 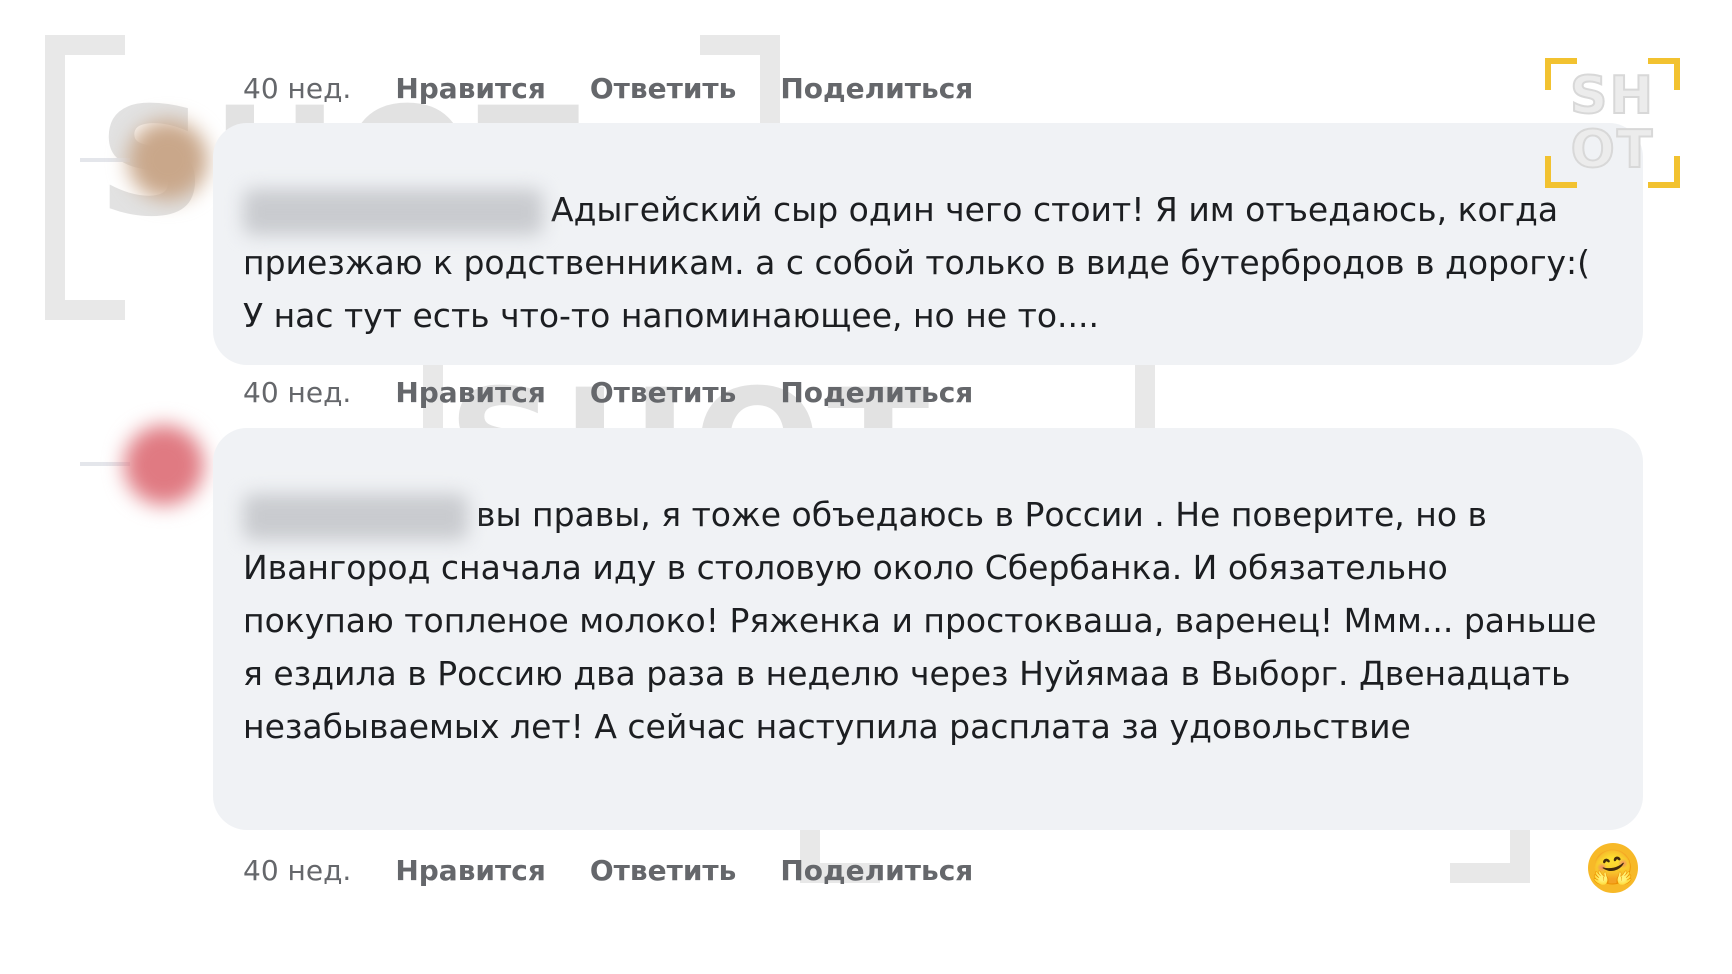 I want to click on comment-actions-top: 40 нед. Нравится Ответить Поделиться, so click(x=630, y=88).